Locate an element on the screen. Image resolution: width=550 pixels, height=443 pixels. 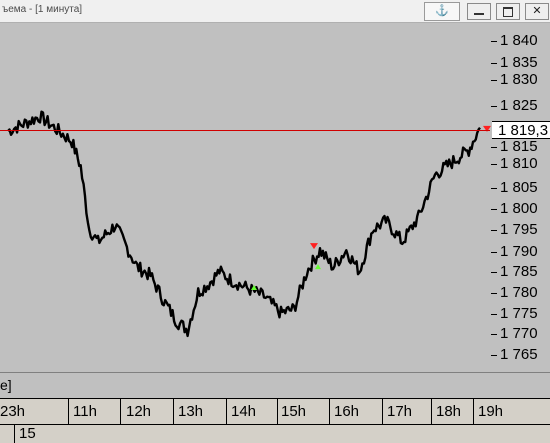
time-tick-label: 13h is located at coordinates (191, 411).